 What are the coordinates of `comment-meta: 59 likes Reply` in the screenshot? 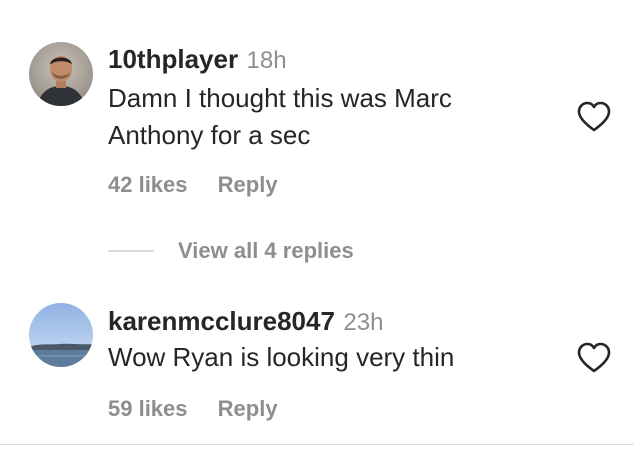 It's located at (193, 409).